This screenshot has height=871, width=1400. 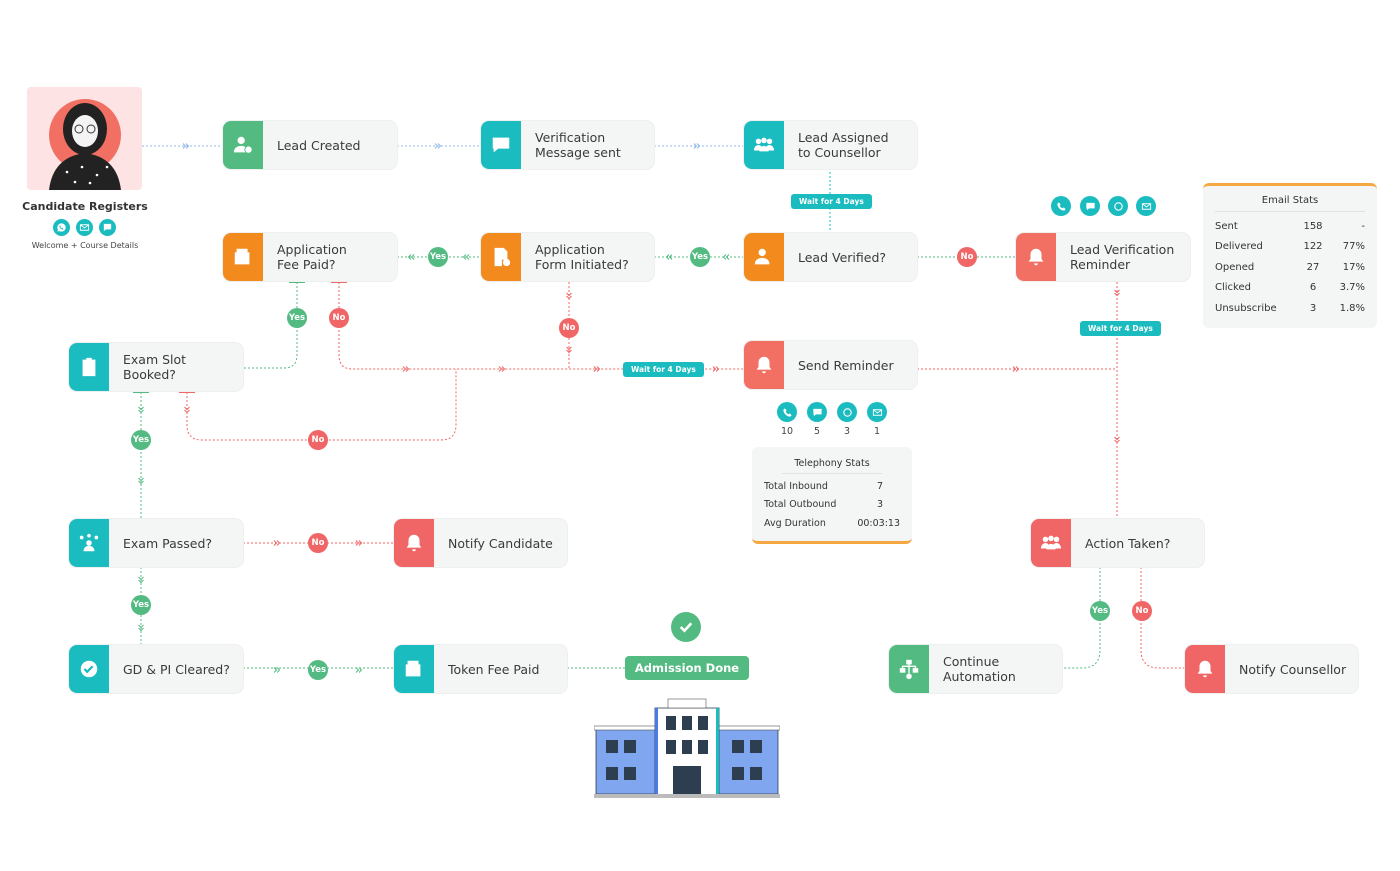 I want to click on email-count: 1, so click(x=877, y=431).